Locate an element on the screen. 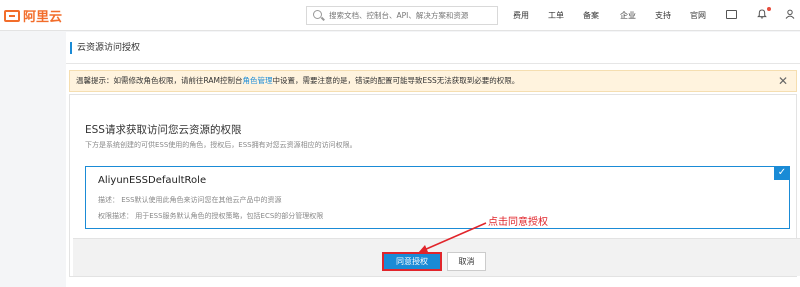  notification-dot is located at coordinates (769, 9).